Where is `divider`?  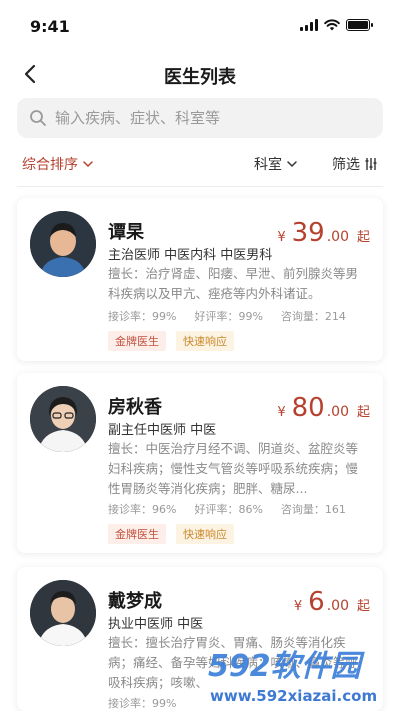
divider is located at coordinates (200, 186).